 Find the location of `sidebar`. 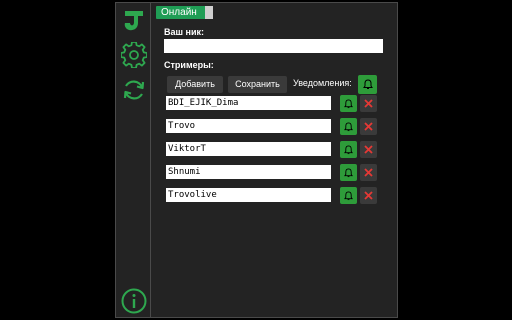

sidebar is located at coordinates (133, 160).